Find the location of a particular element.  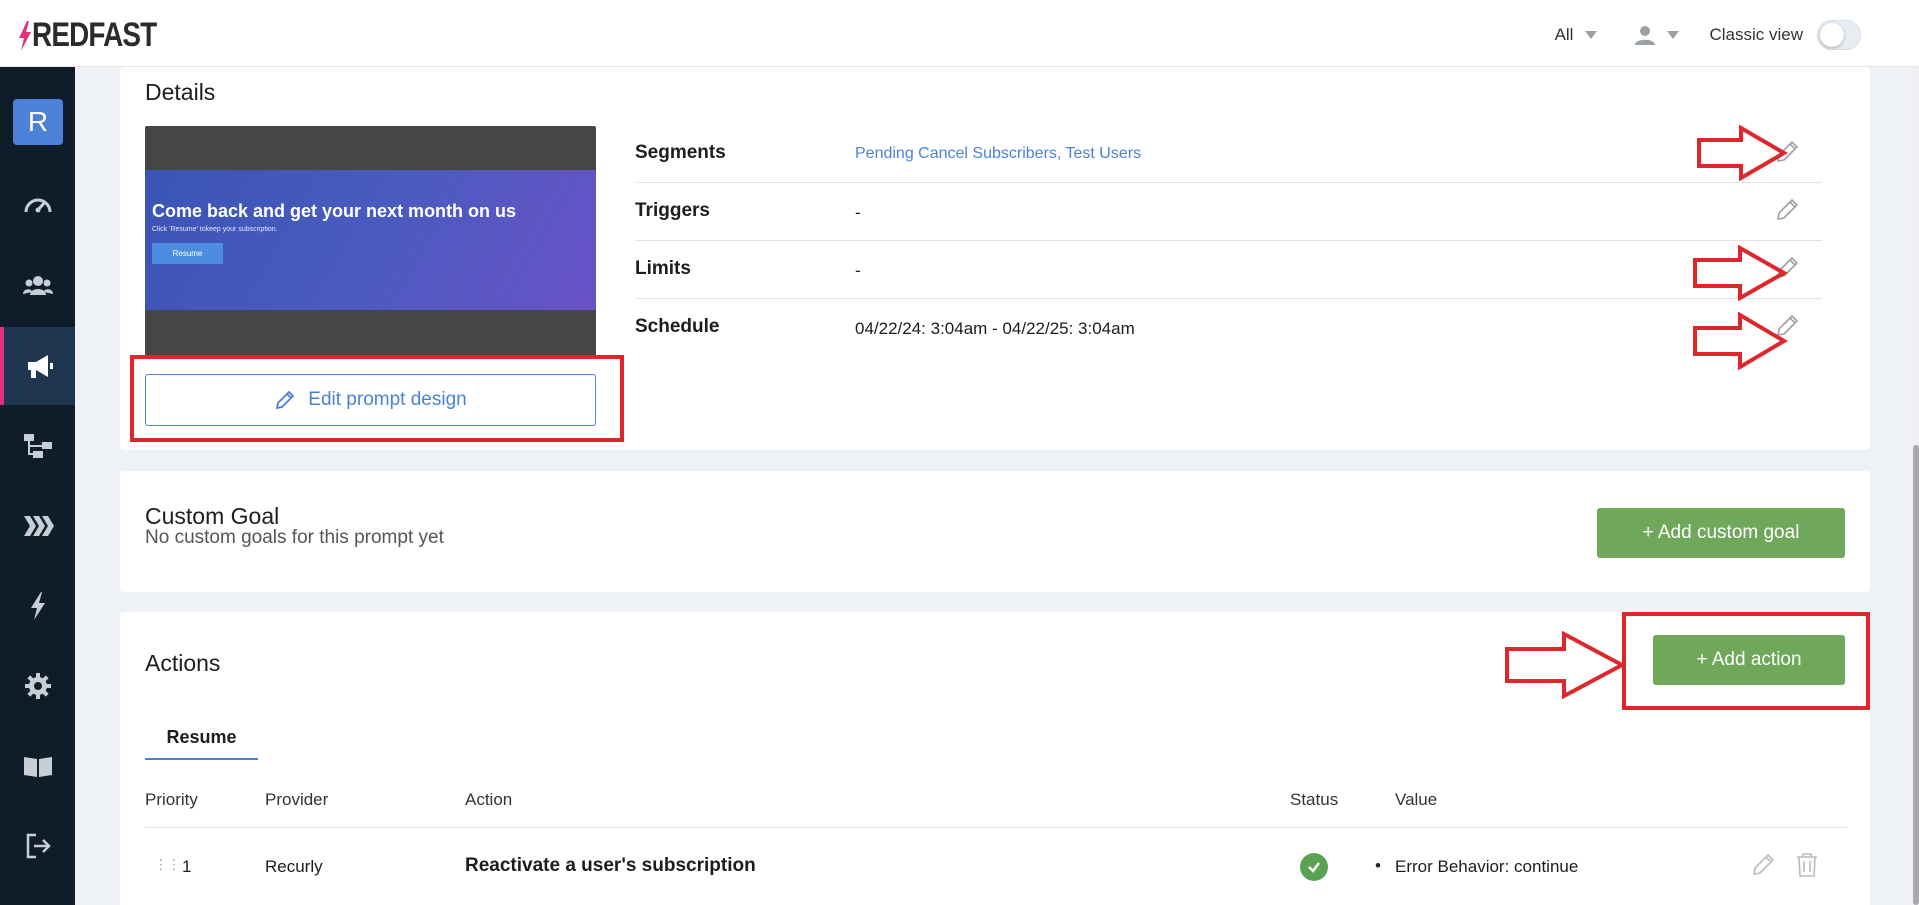

avatar: R is located at coordinates (38, 122).